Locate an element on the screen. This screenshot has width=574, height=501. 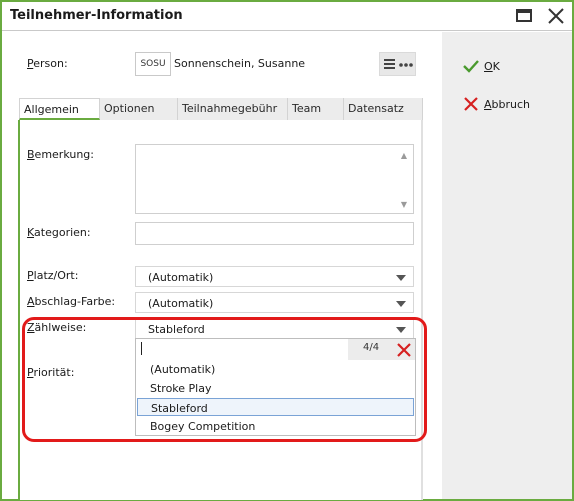
tab-teilnahmegebuehr: Teilnahmegebühr is located at coordinates (233, 109).